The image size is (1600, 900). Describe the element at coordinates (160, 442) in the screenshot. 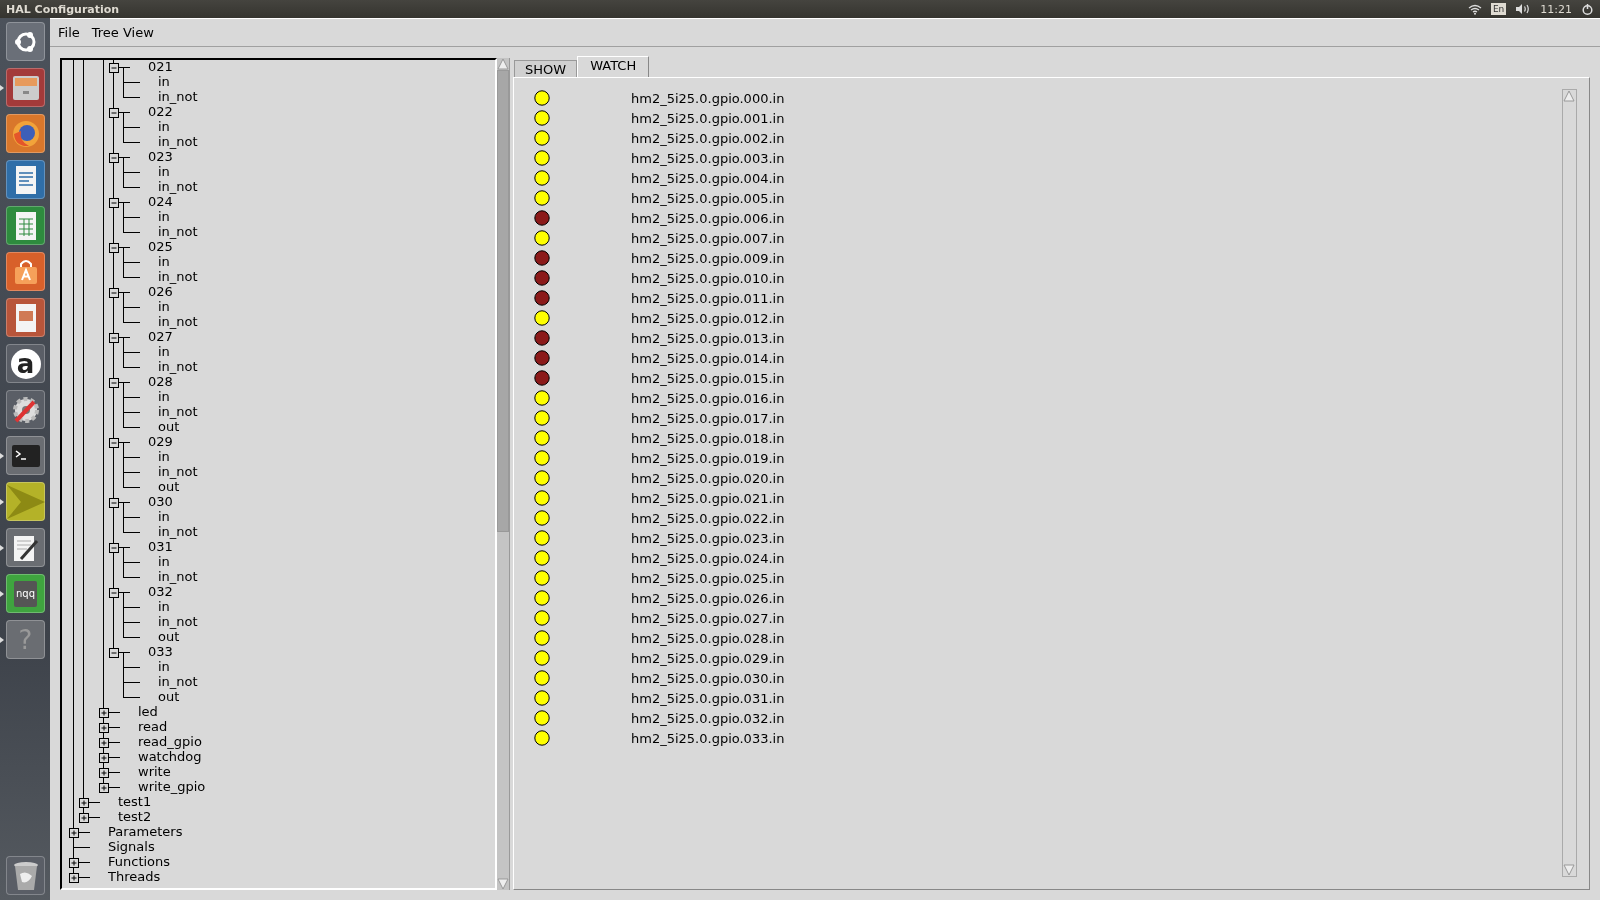

I see `tree-item: 029` at that location.